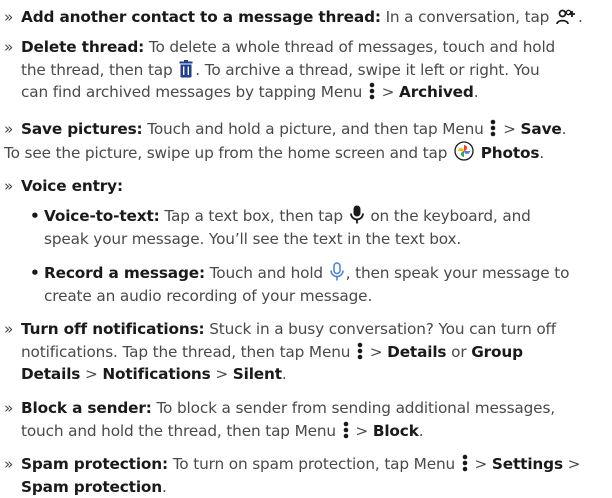 The height and width of the screenshot is (498, 612). What do you see at coordinates (72, 186) in the screenshot?
I see `voice-entry-title: Voice entry:` at bounding box center [72, 186].